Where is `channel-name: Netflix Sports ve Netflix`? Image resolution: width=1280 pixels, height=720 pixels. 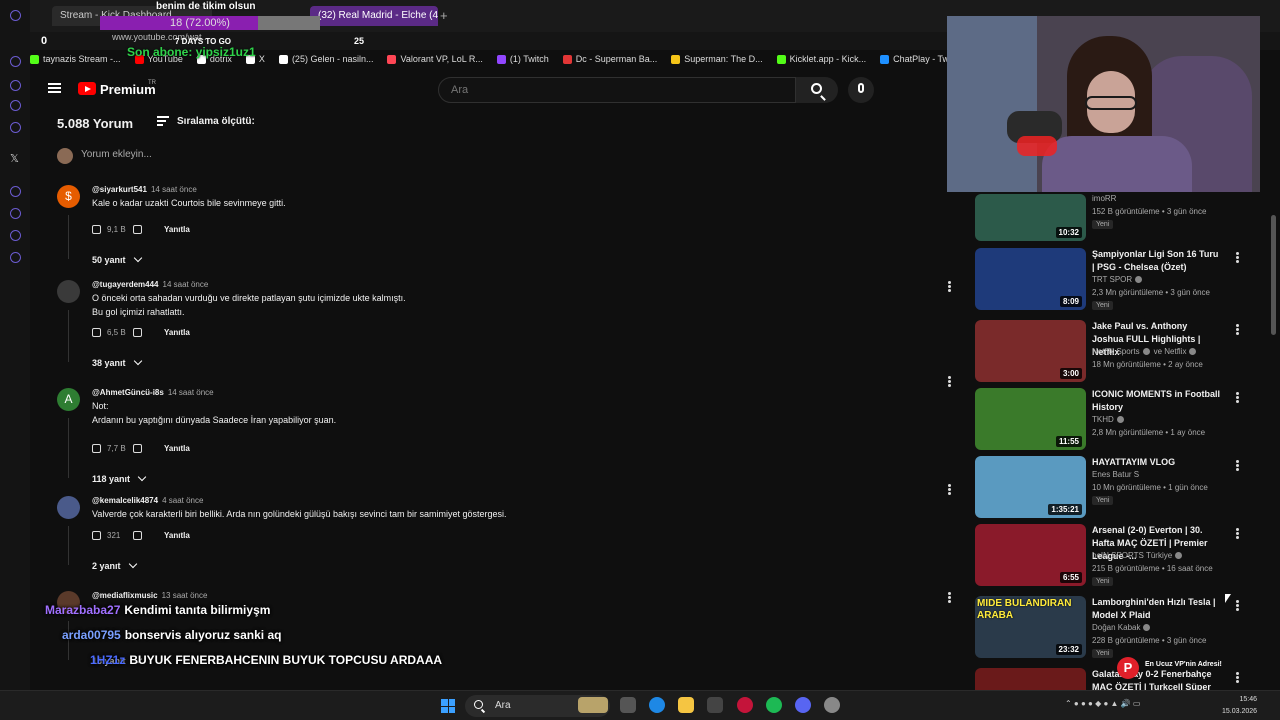
channel-name: Netflix Sports ve Netflix is located at coordinates (1144, 351).